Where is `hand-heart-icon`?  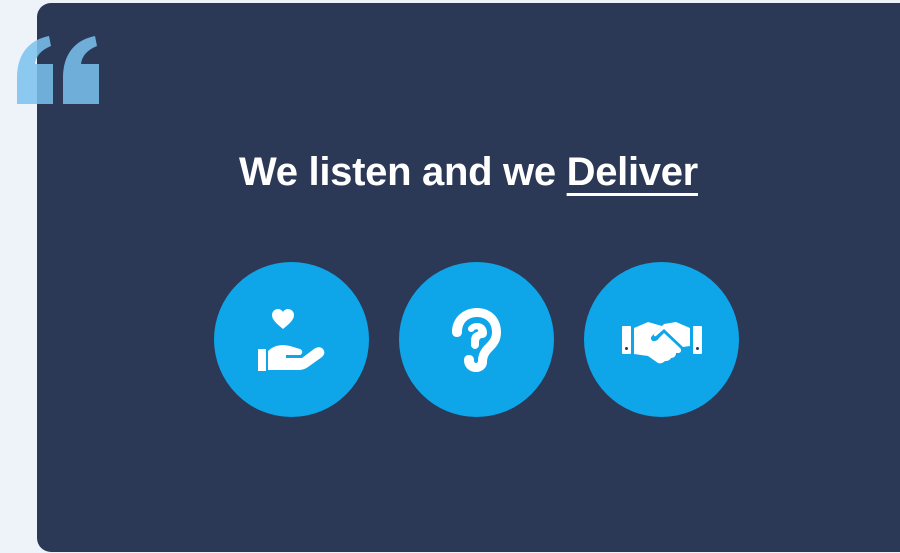 hand-heart-icon is located at coordinates (290, 339).